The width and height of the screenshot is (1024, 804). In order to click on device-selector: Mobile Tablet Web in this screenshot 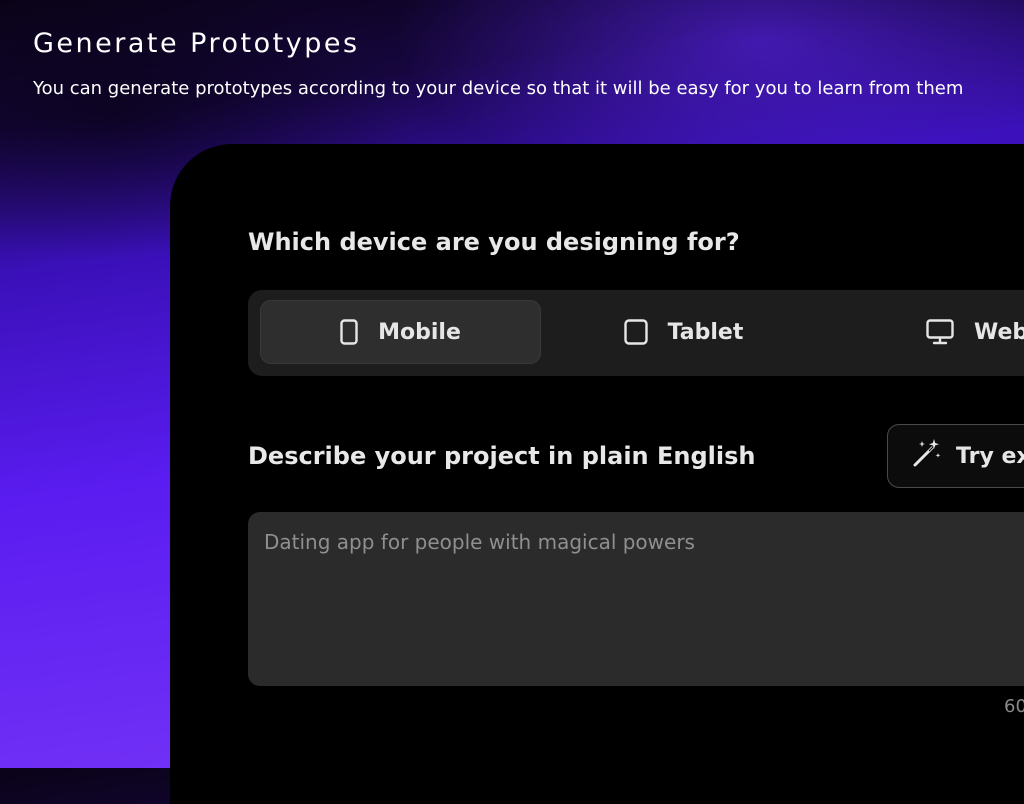, I will do `click(636, 333)`.